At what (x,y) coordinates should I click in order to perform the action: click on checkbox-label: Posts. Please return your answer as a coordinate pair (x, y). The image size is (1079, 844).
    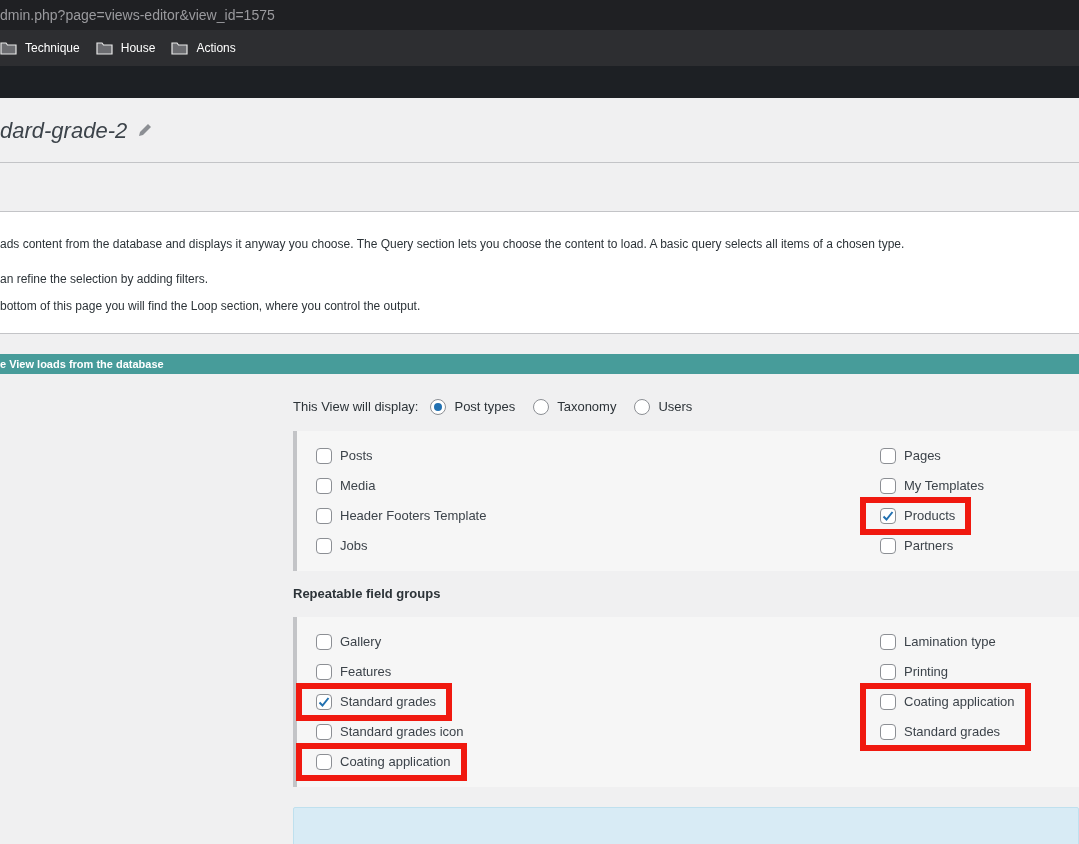
    Looking at the image, I should click on (356, 456).